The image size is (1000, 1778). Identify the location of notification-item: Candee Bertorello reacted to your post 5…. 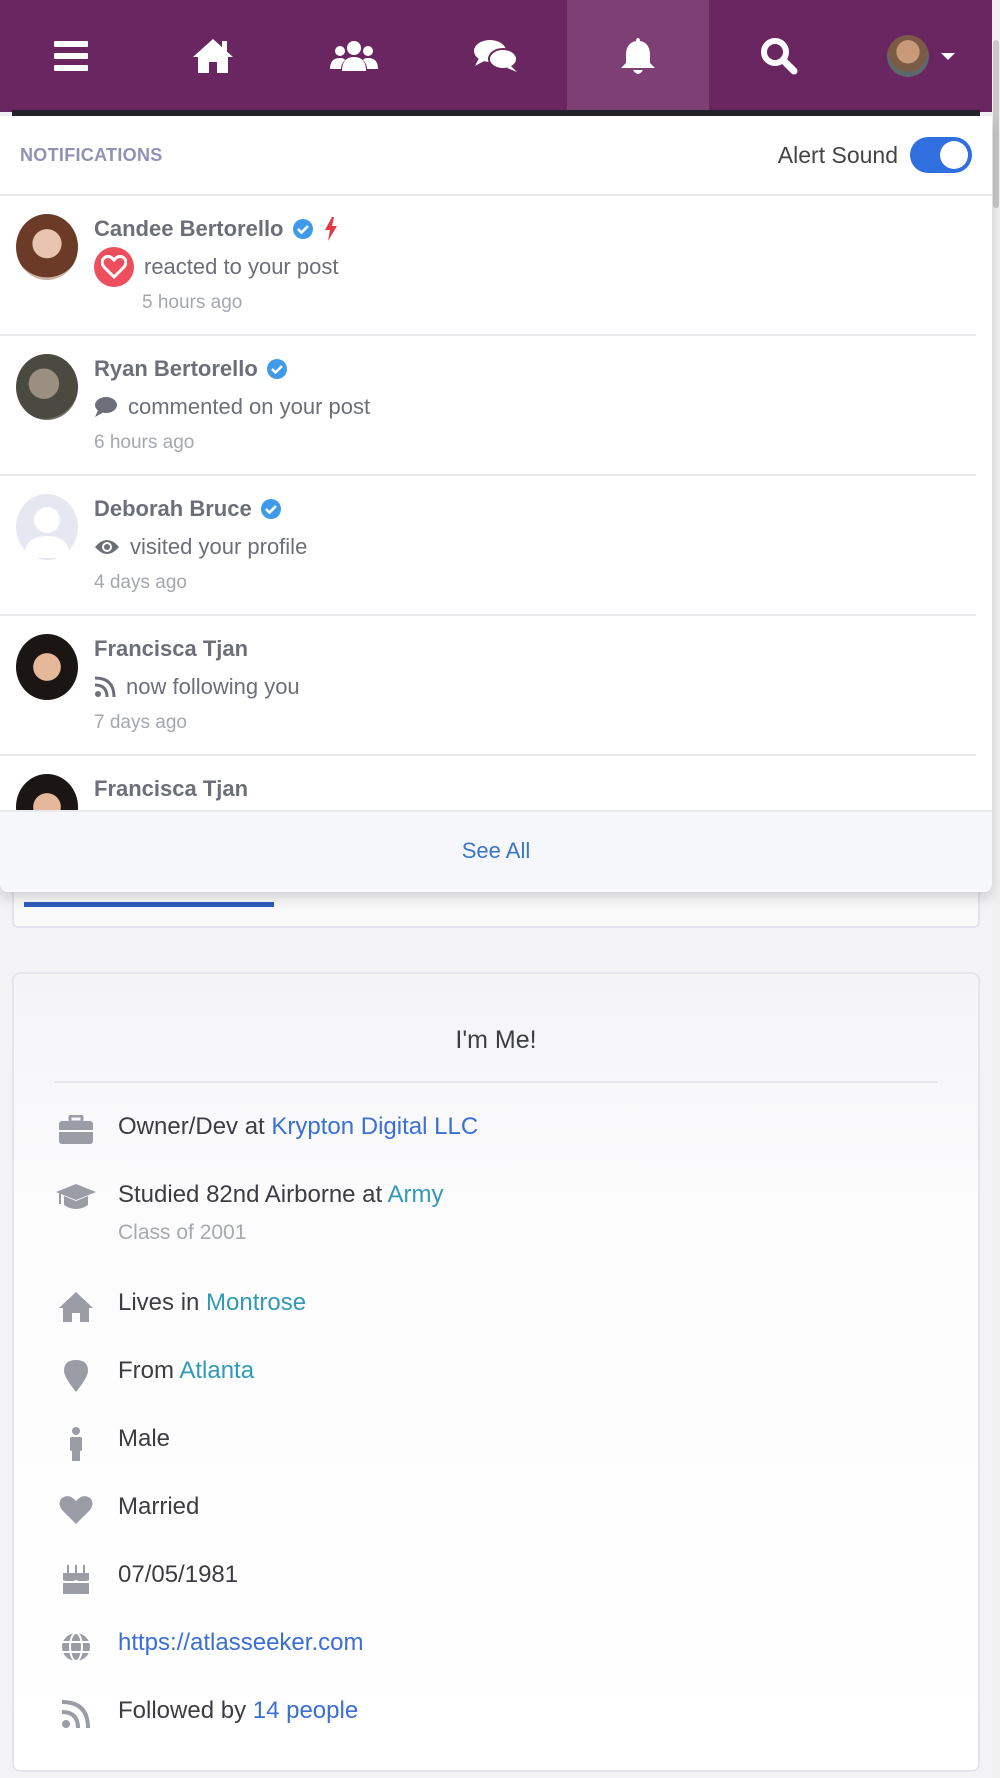
(488, 266).